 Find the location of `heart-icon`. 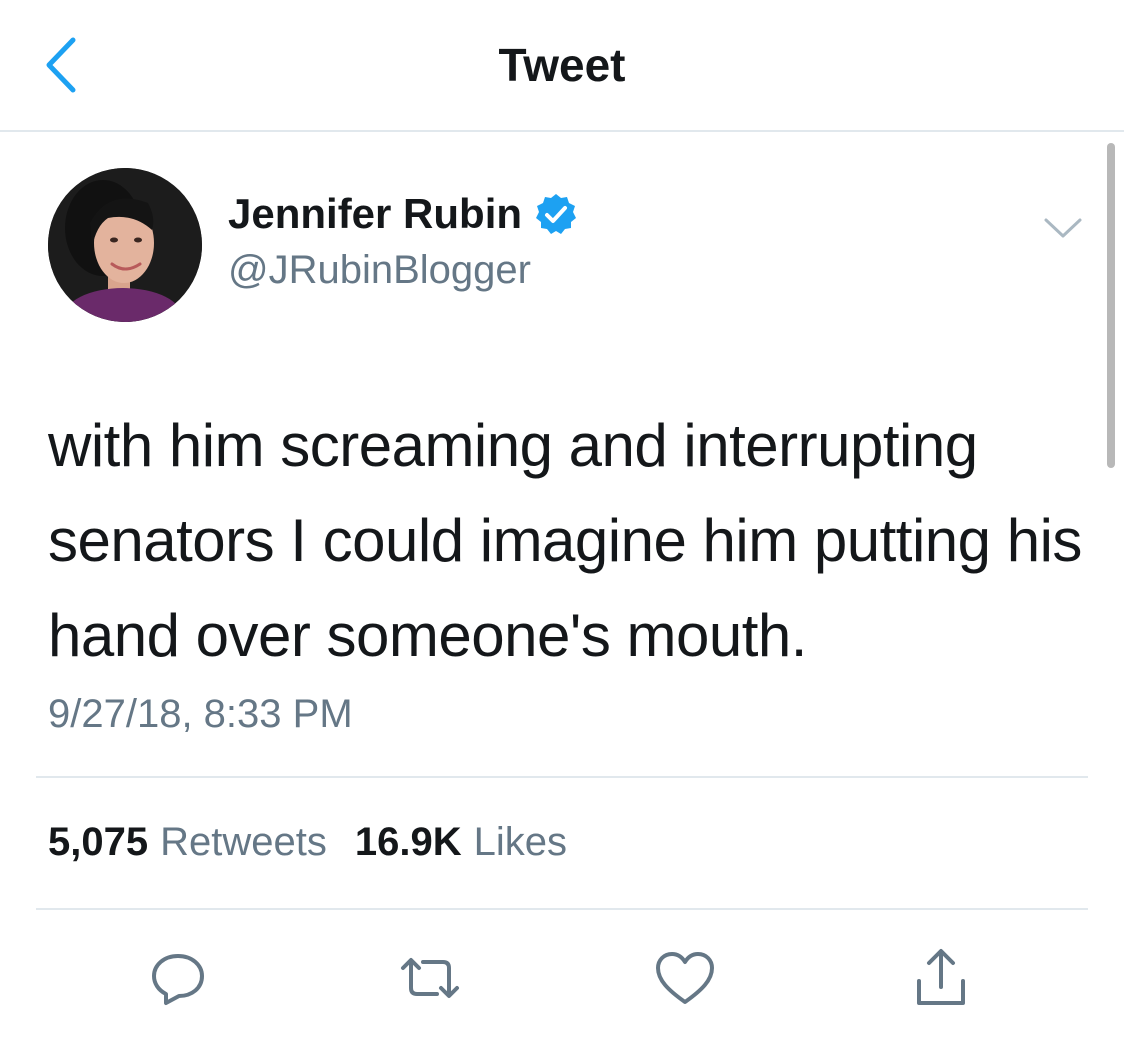

heart-icon is located at coordinates (685, 978).